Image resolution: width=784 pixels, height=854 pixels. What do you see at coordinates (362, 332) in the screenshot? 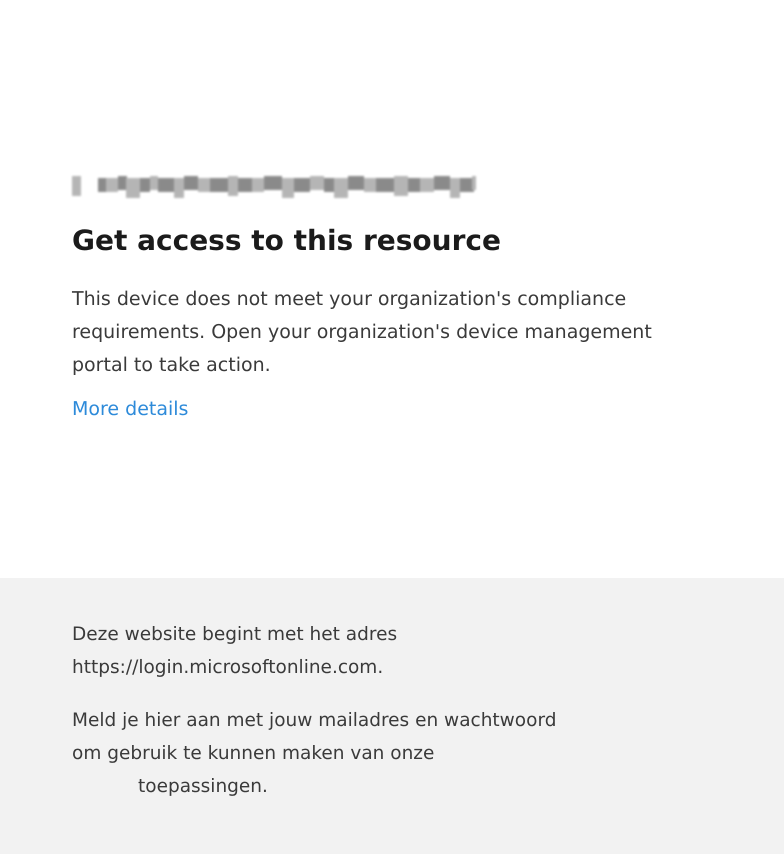
I see `description-text: This device does not meet your organization's compliance requirements. Open your organization's device management portal to take action.` at bounding box center [362, 332].